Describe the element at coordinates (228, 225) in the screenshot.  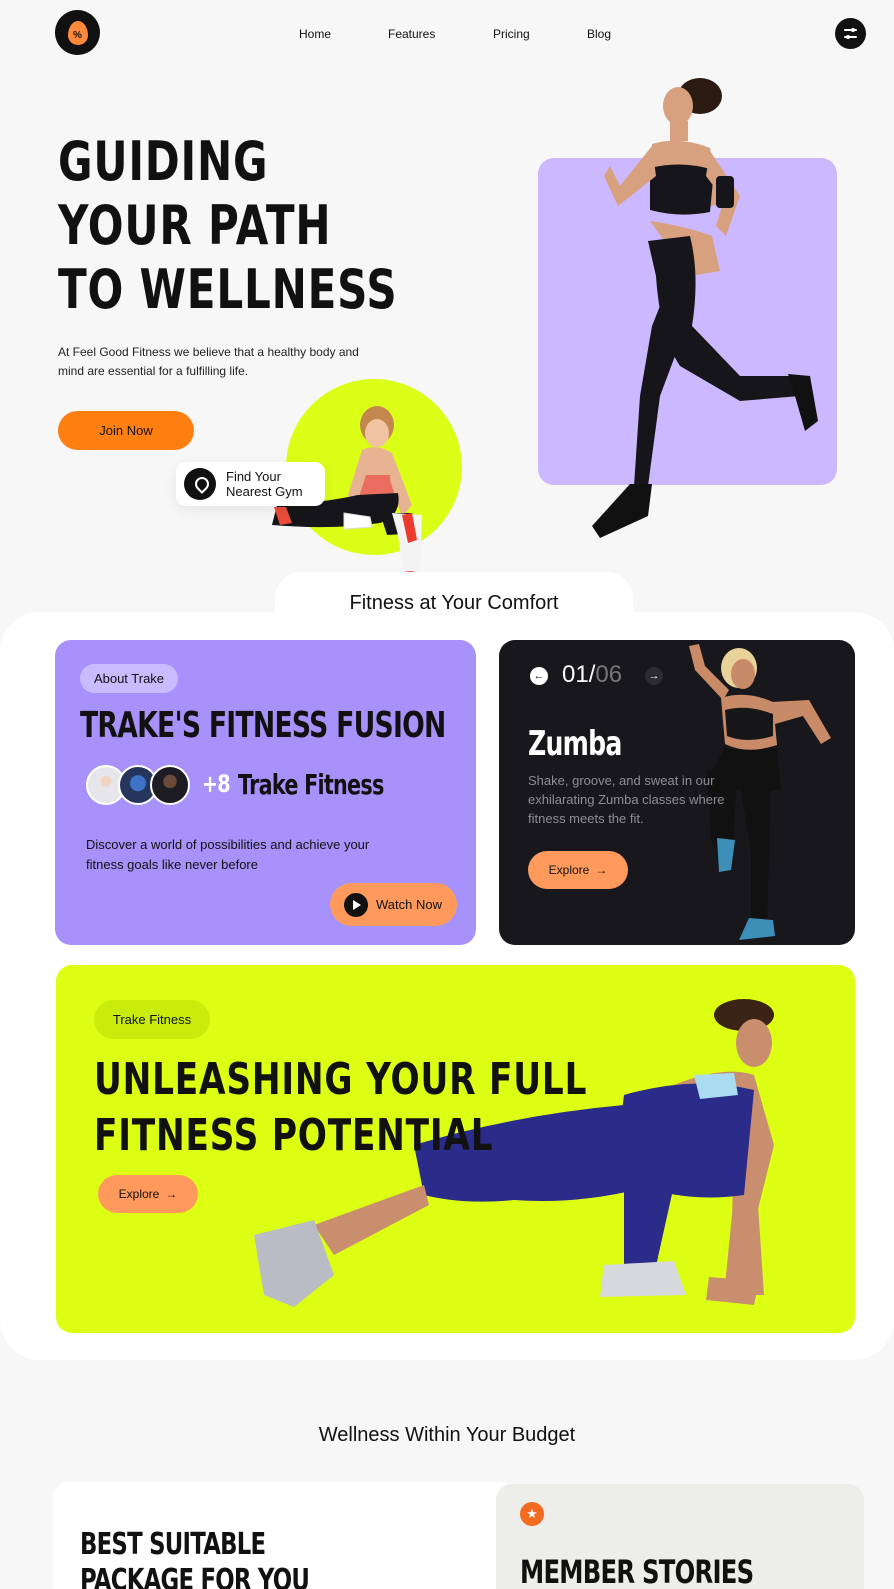
I see `hero-title: GUIDING YOUR PATH TO WELLNESS` at that location.